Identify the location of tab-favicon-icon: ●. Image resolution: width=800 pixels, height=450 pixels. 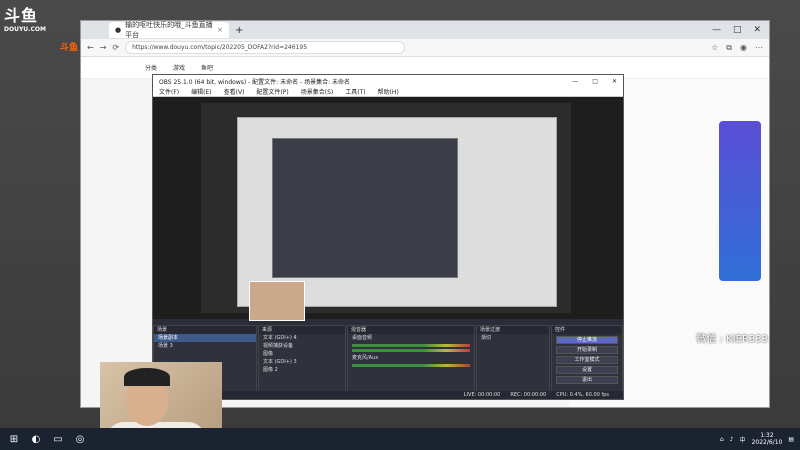
(118, 30).